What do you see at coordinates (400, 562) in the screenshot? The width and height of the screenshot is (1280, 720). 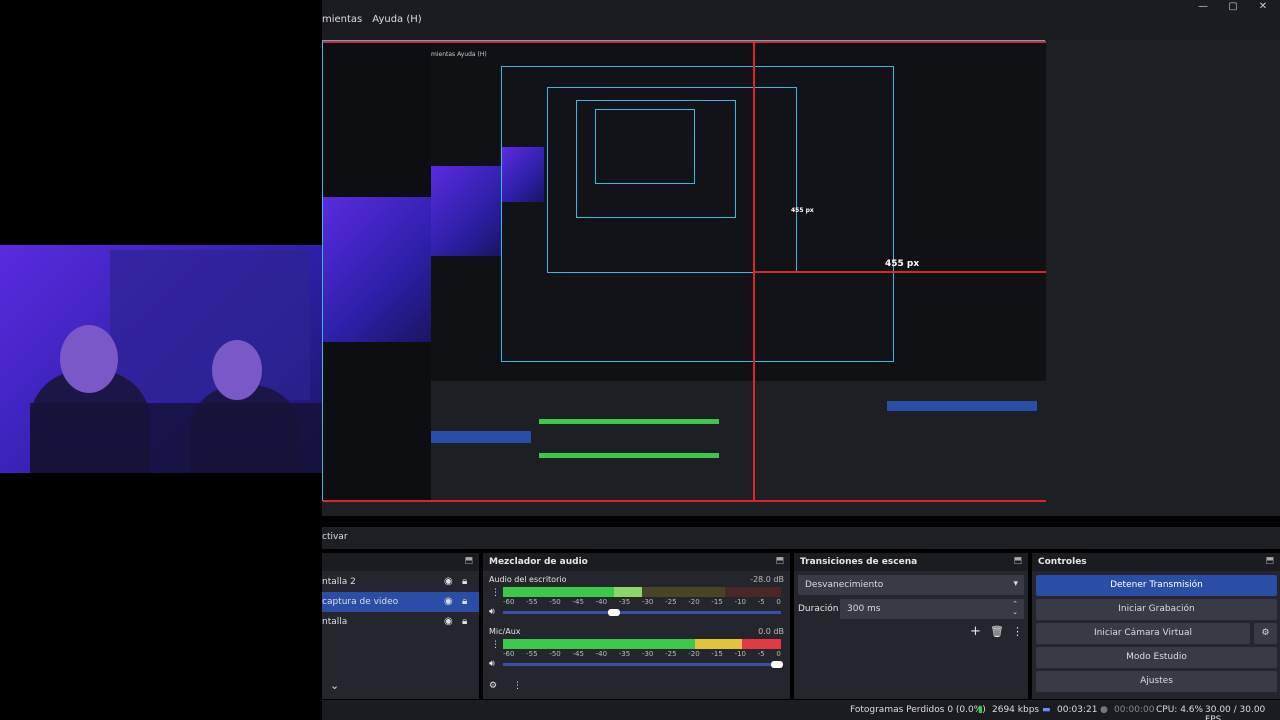 I see `sources-header: ⬒` at bounding box center [400, 562].